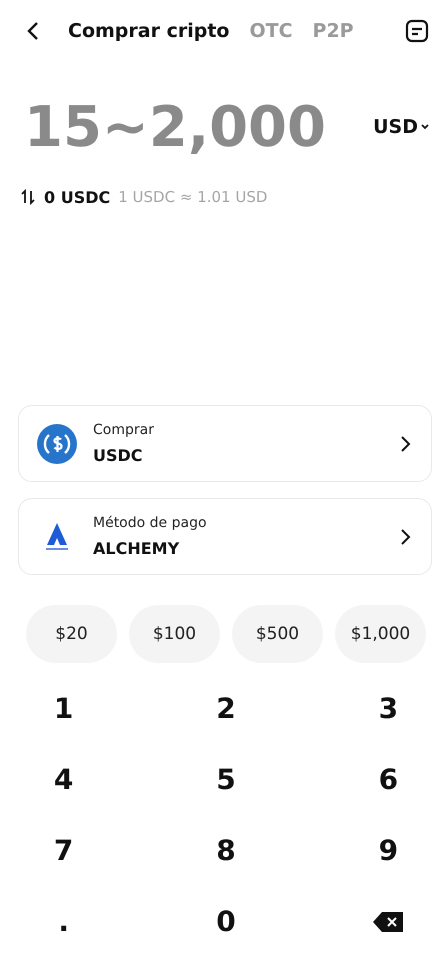 Image resolution: width=444 pixels, height=954 pixels. Describe the element at coordinates (193, 197) in the screenshot. I see `exchange-rate: 1 USDC ≈ 1.01 USD` at that location.